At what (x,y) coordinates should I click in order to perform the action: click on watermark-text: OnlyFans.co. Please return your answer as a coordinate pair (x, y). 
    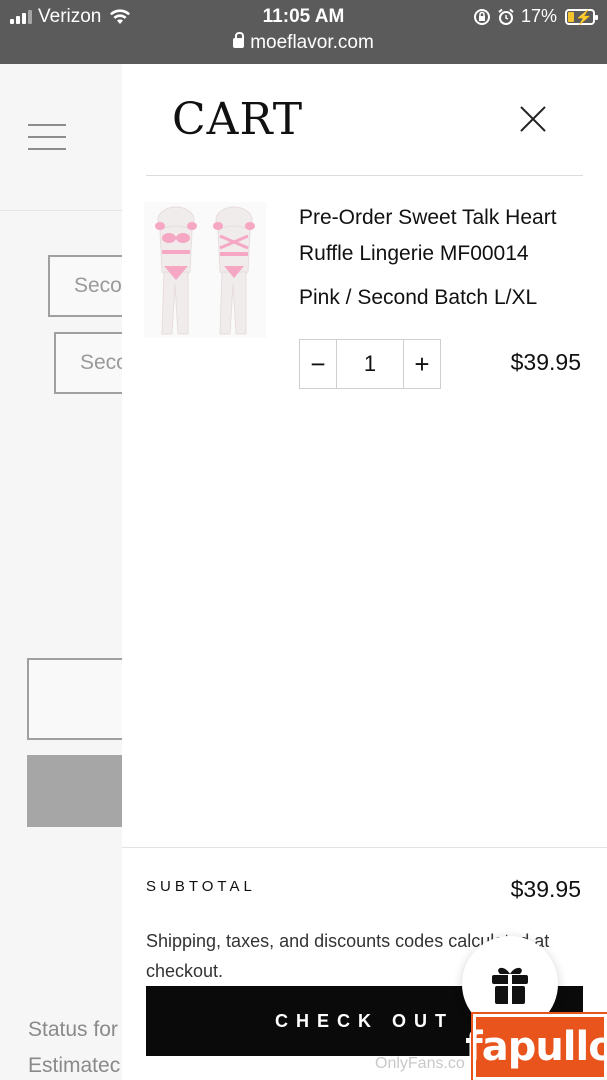
    Looking at the image, I should click on (420, 1063).